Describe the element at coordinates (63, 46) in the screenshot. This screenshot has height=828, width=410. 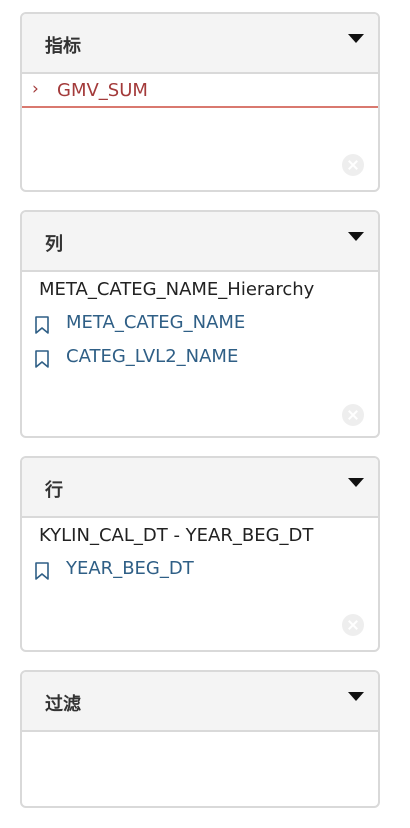
I see `measures-panel-title: 指标` at that location.